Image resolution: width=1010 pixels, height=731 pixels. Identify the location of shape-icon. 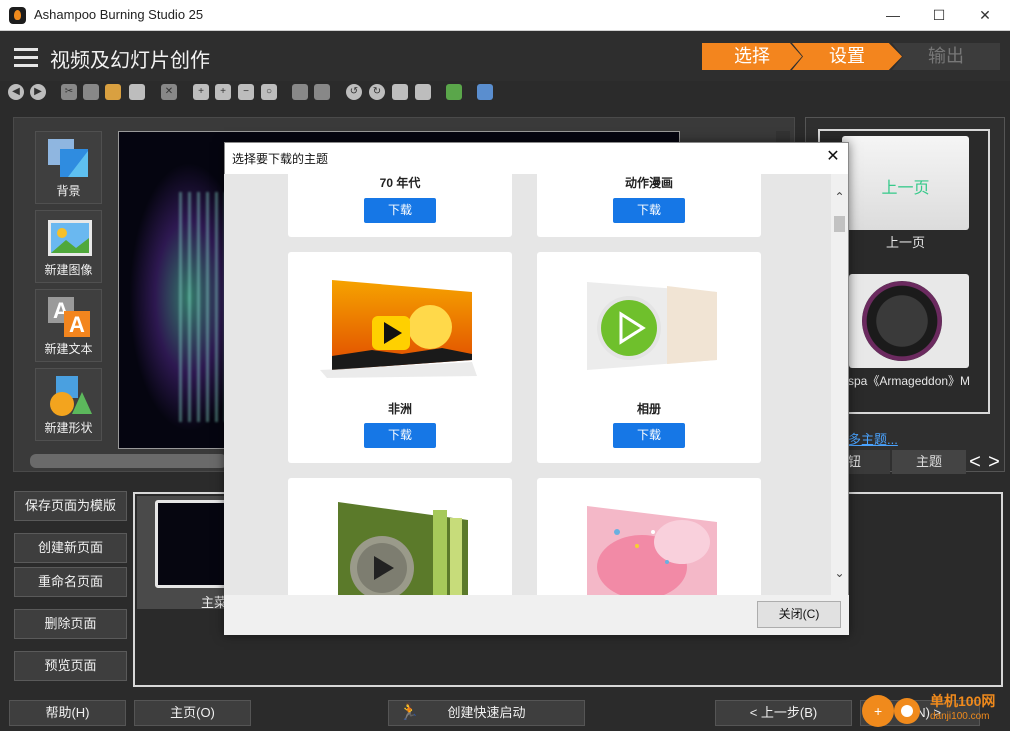
(69, 396).